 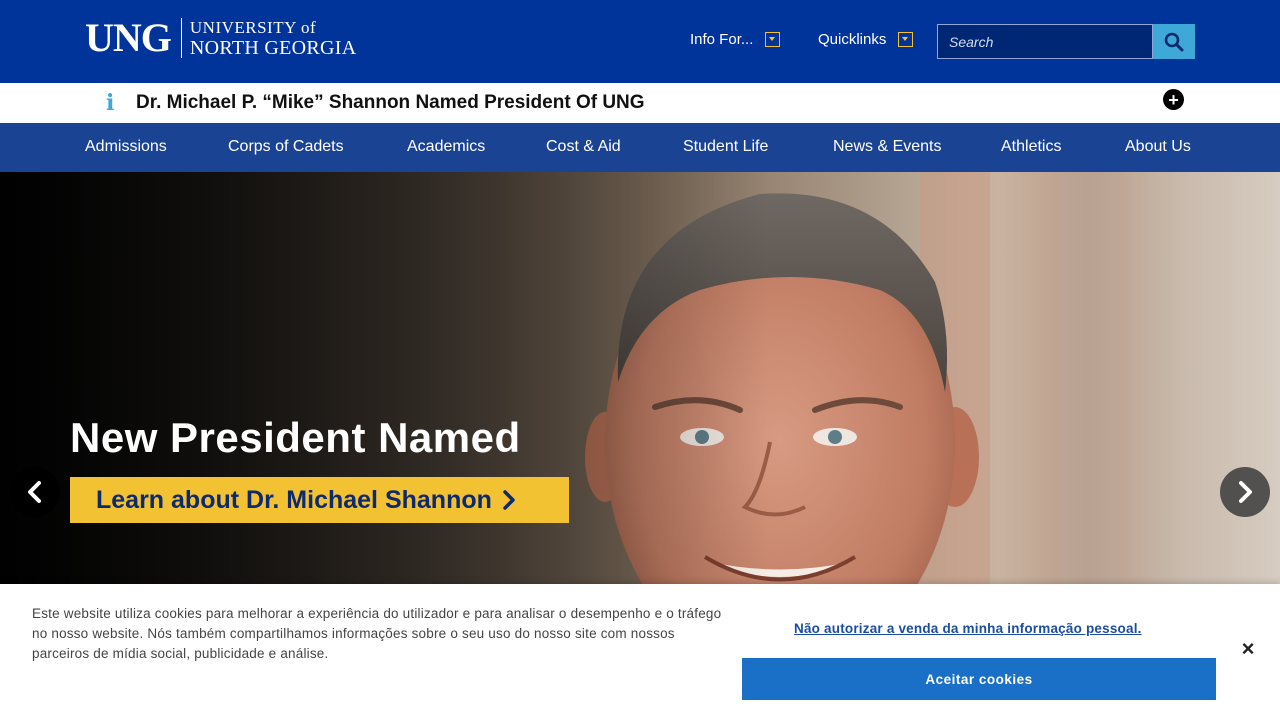 What do you see at coordinates (979, 679) in the screenshot?
I see `accept-cookies-button: Aceitar cookies` at bounding box center [979, 679].